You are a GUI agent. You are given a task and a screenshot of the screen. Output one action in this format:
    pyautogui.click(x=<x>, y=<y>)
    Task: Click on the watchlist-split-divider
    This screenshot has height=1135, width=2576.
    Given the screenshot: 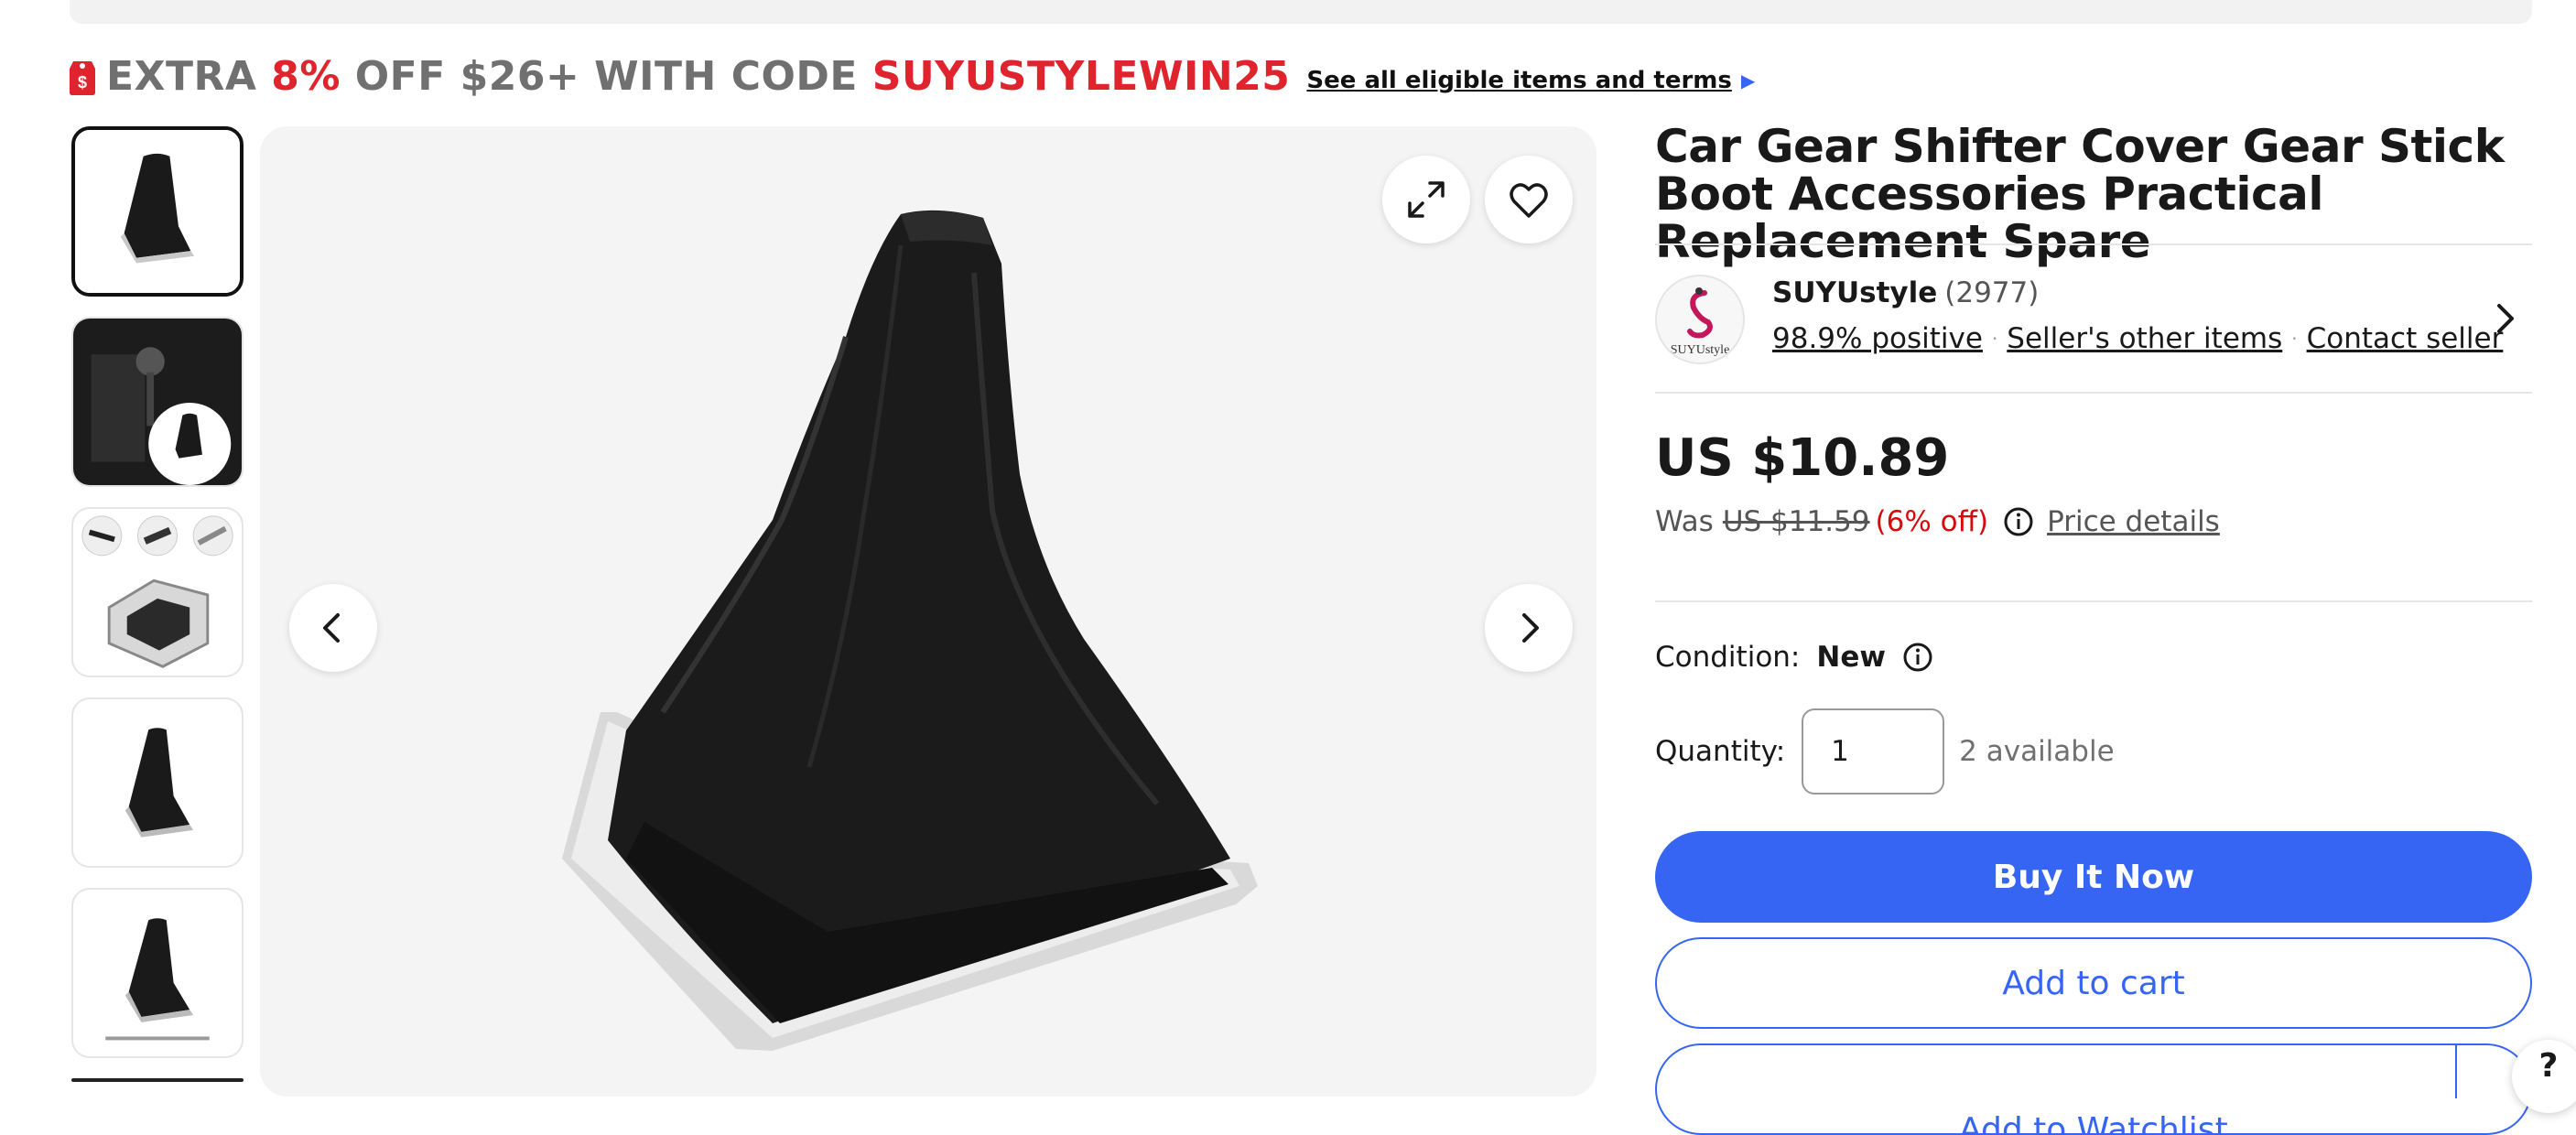 What is the action you would take?
    pyautogui.click(x=2456, y=1070)
    